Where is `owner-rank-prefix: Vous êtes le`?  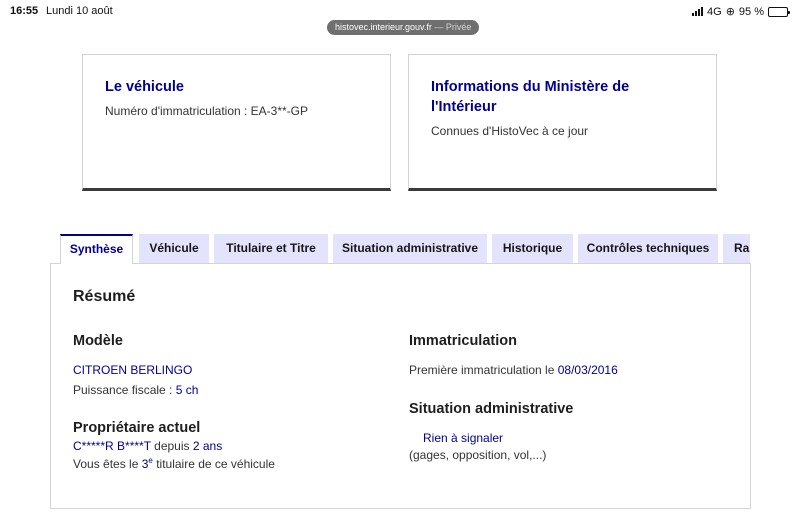 owner-rank-prefix: Vous êtes le is located at coordinates (107, 464).